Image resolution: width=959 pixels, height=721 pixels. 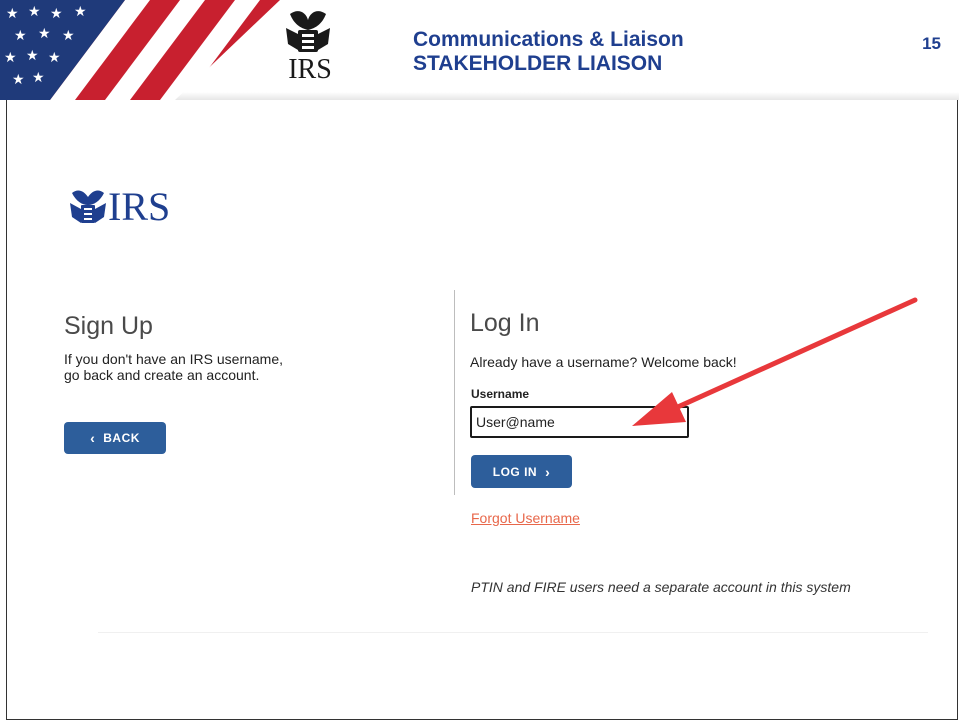 I want to click on irs-logo-text: IRS, so click(x=310, y=69).